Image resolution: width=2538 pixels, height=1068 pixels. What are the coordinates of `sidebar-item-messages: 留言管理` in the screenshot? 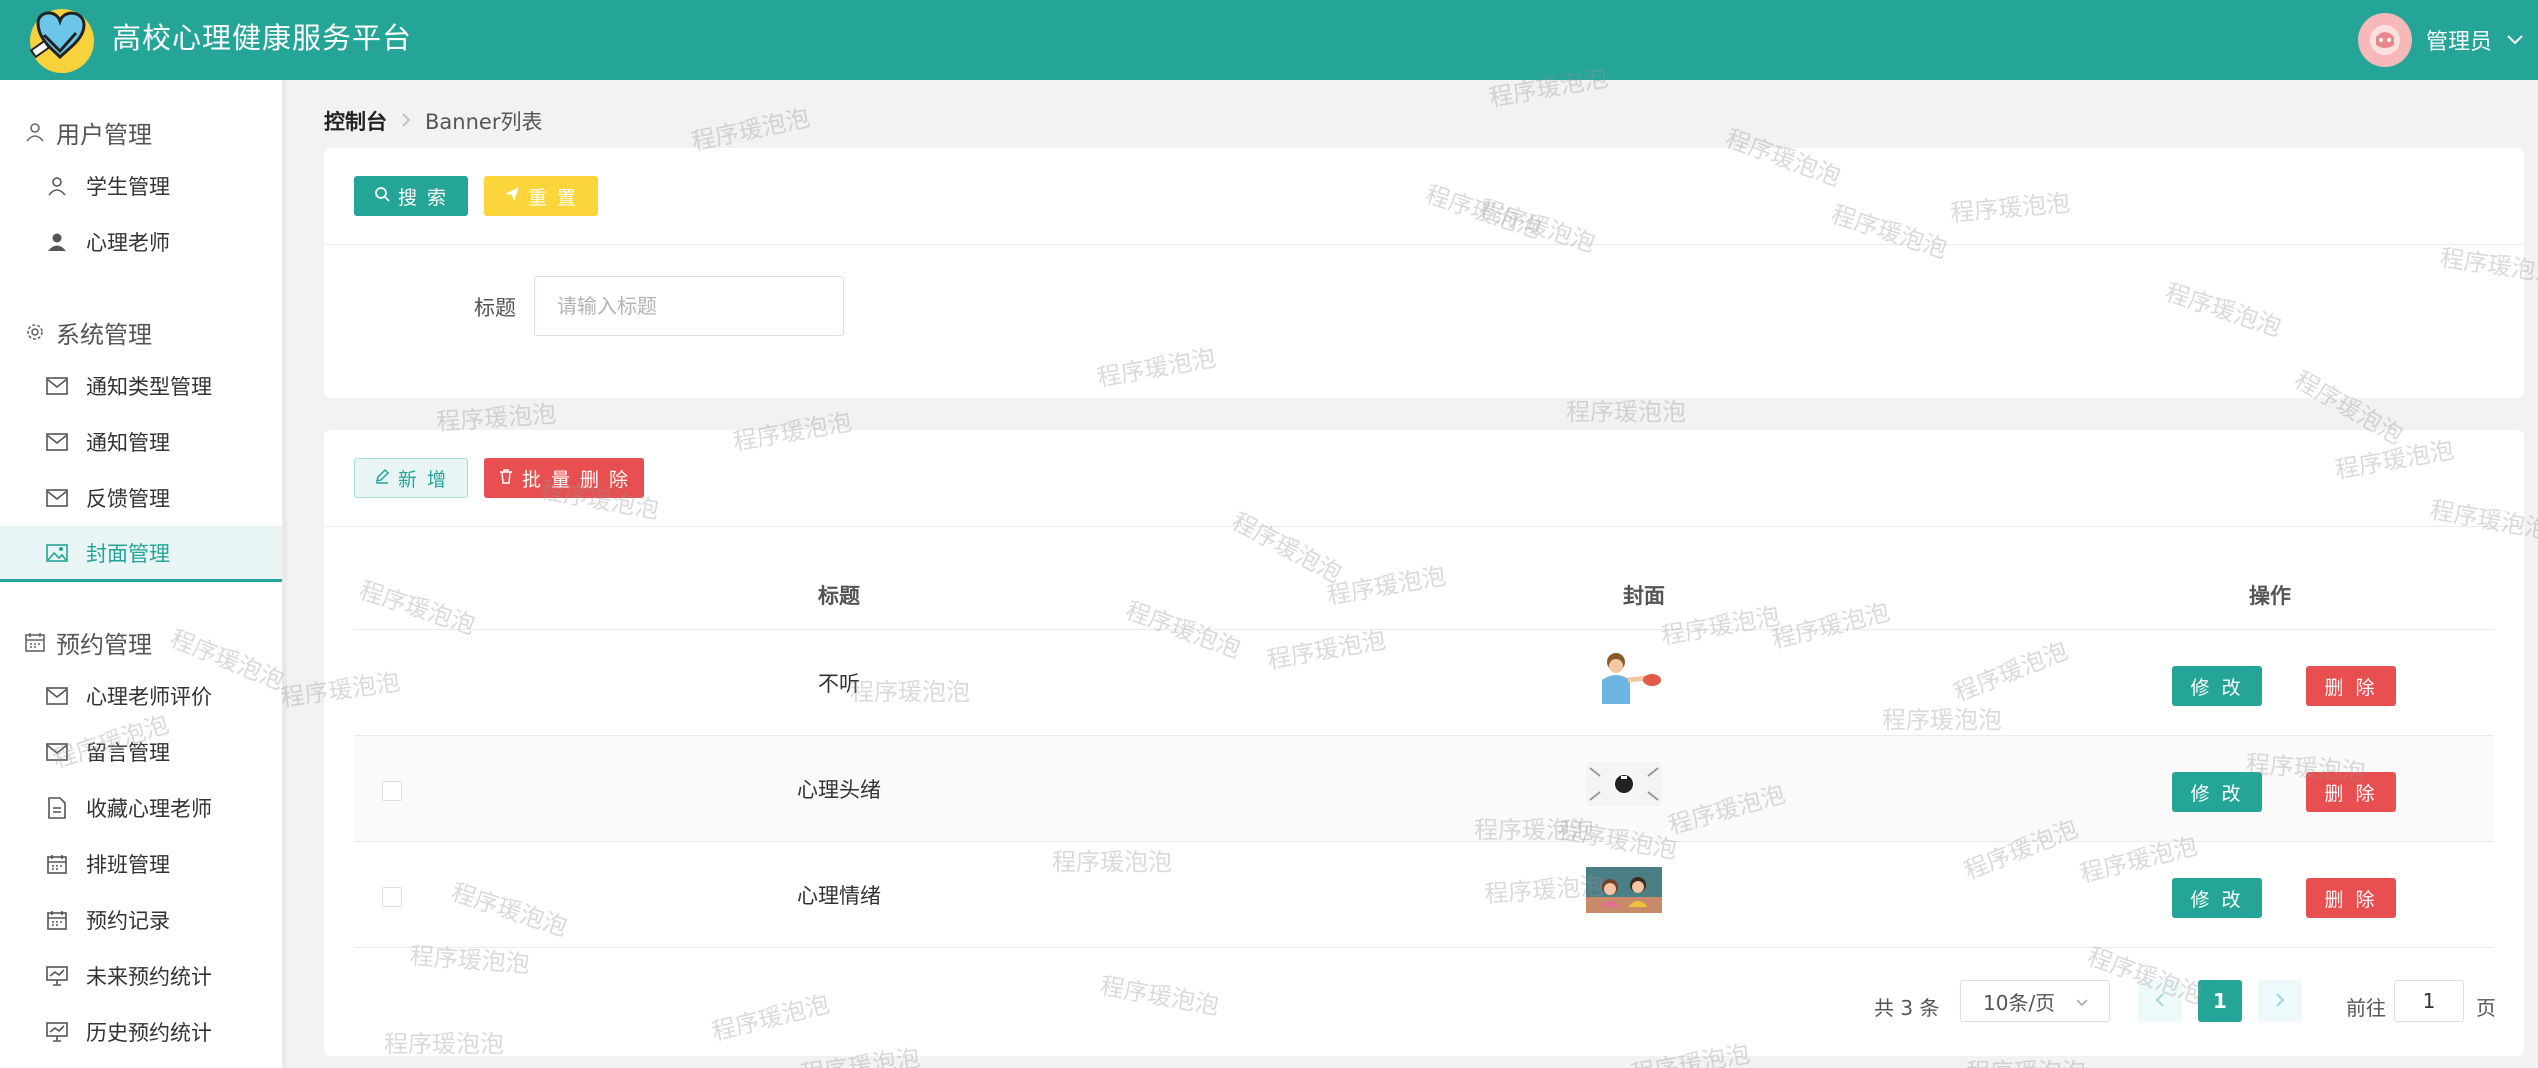 It's located at (142, 752).